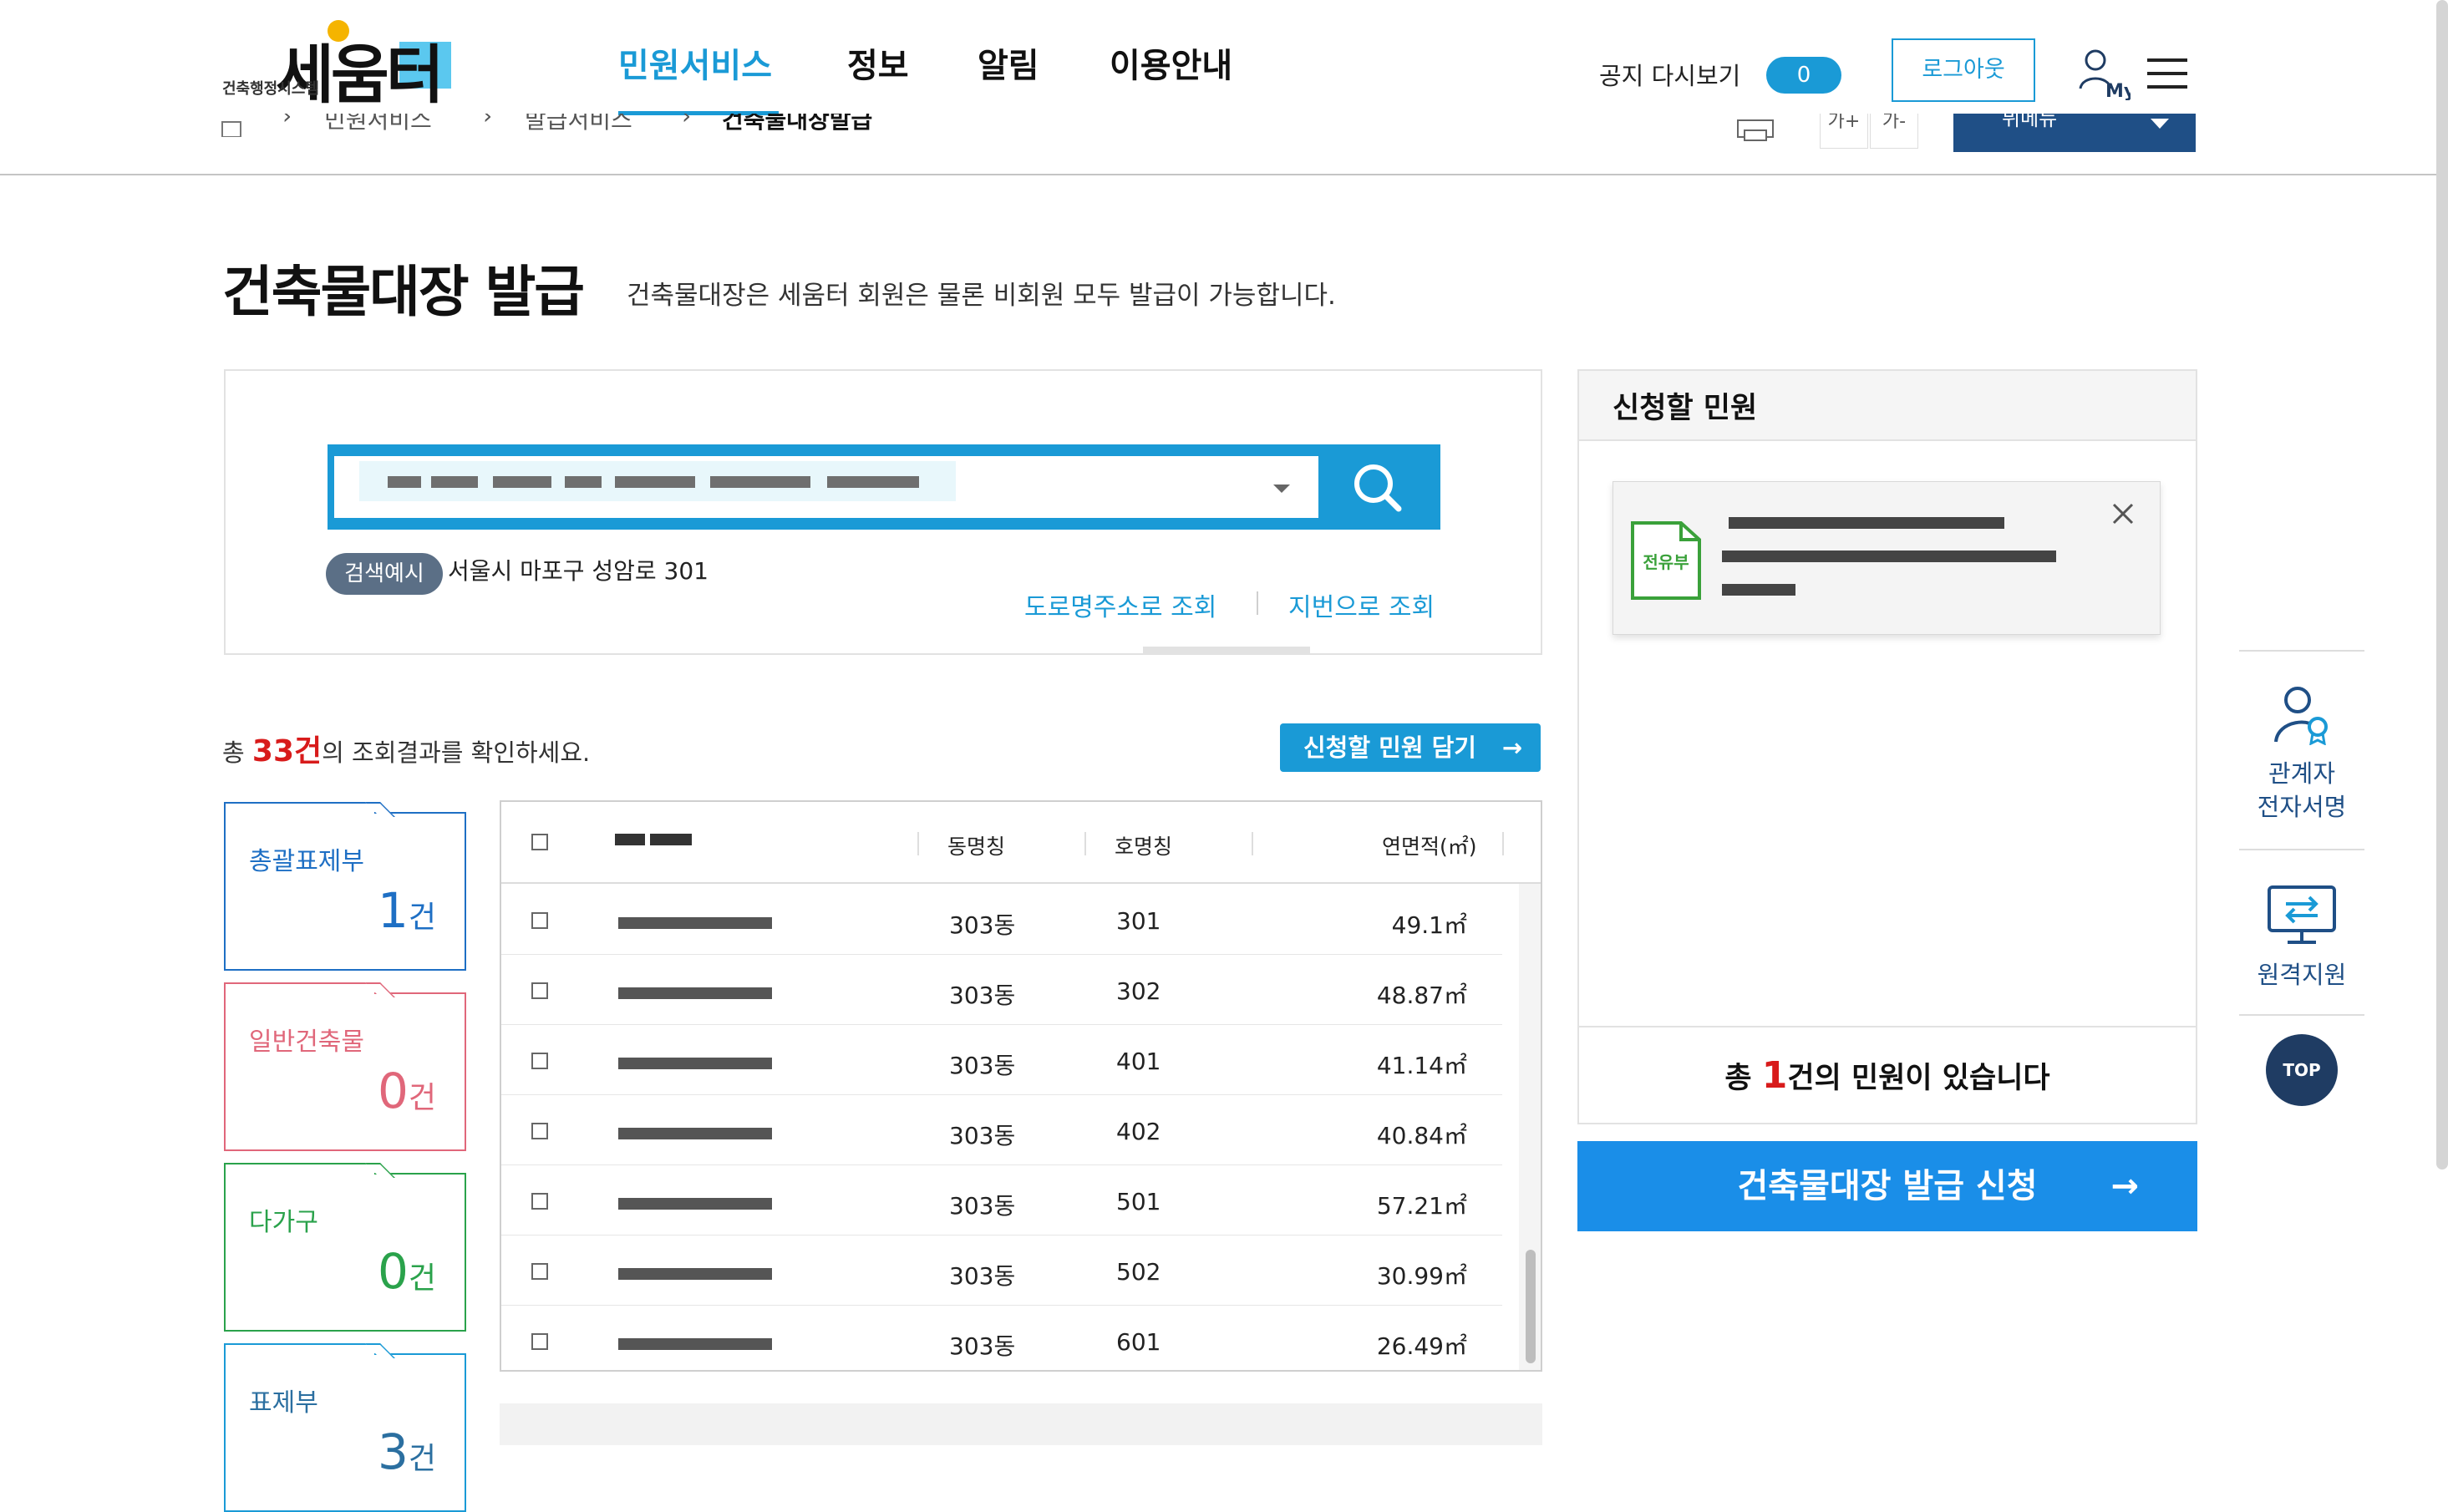 This screenshot has height=1512, width=2448. What do you see at coordinates (2123, 513) in the screenshot?
I see `close-icon` at bounding box center [2123, 513].